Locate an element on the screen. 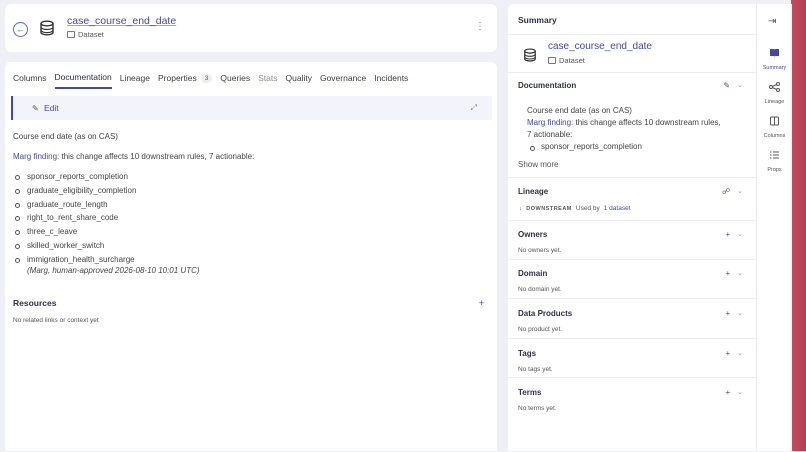 This screenshot has height=452, width=806. entity-subtype-label: Dataset is located at coordinates (91, 34).